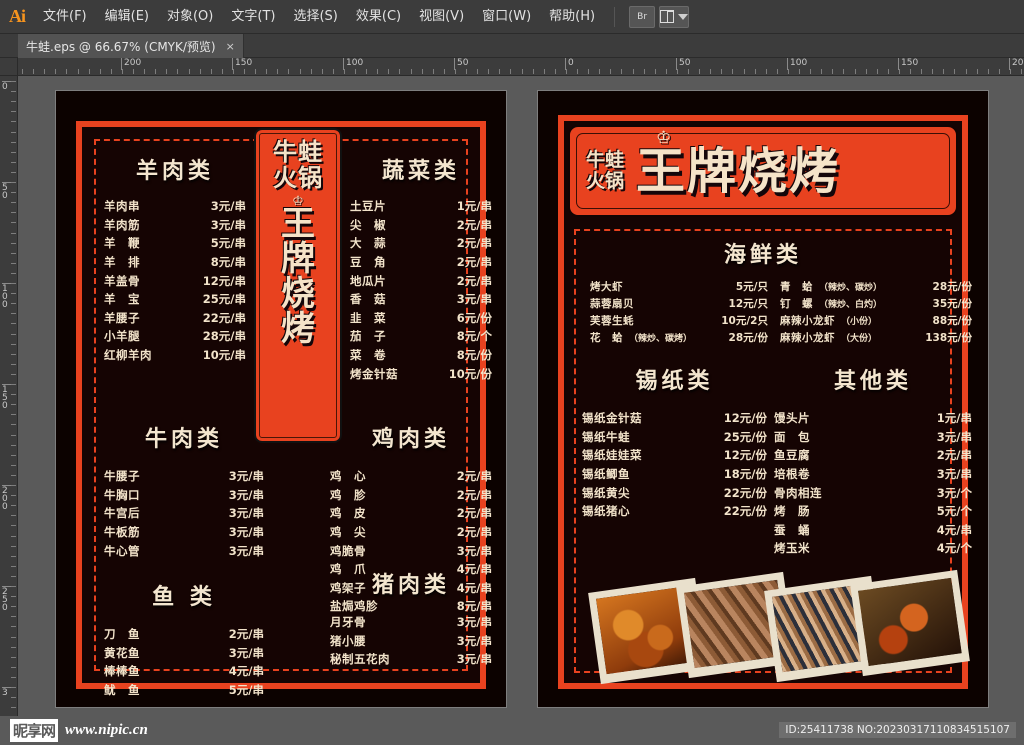  Describe the element at coordinates (360, 659) in the screenshot. I see `menu-item-name: 秘制五花肉` at that location.